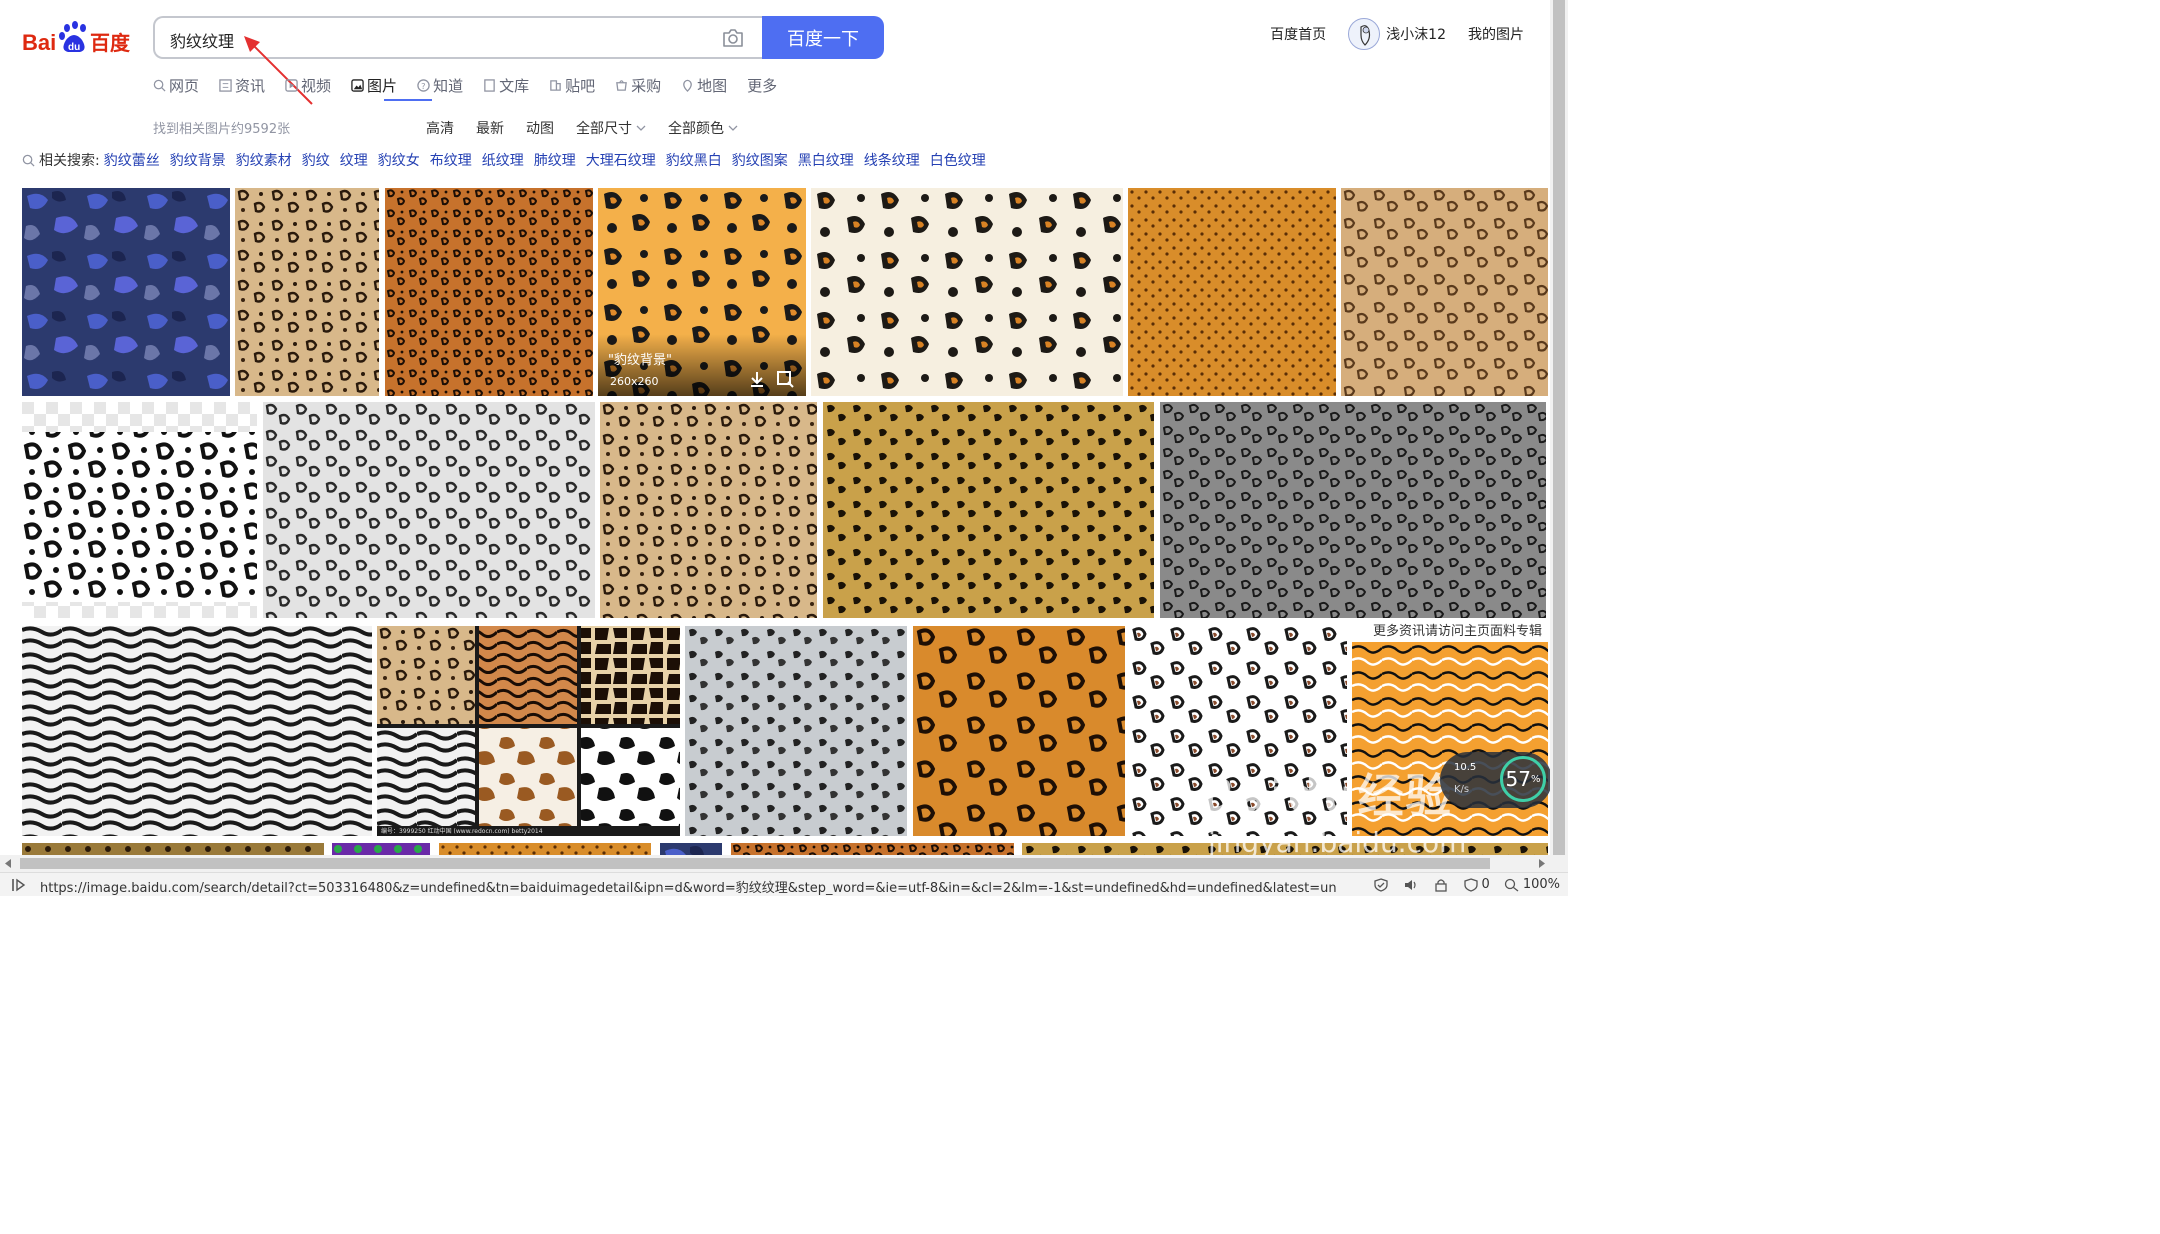 This screenshot has width=2160, height=1234. What do you see at coordinates (489, 85) in the screenshot?
I see `doc-icon` at bounding box center [489, 85].